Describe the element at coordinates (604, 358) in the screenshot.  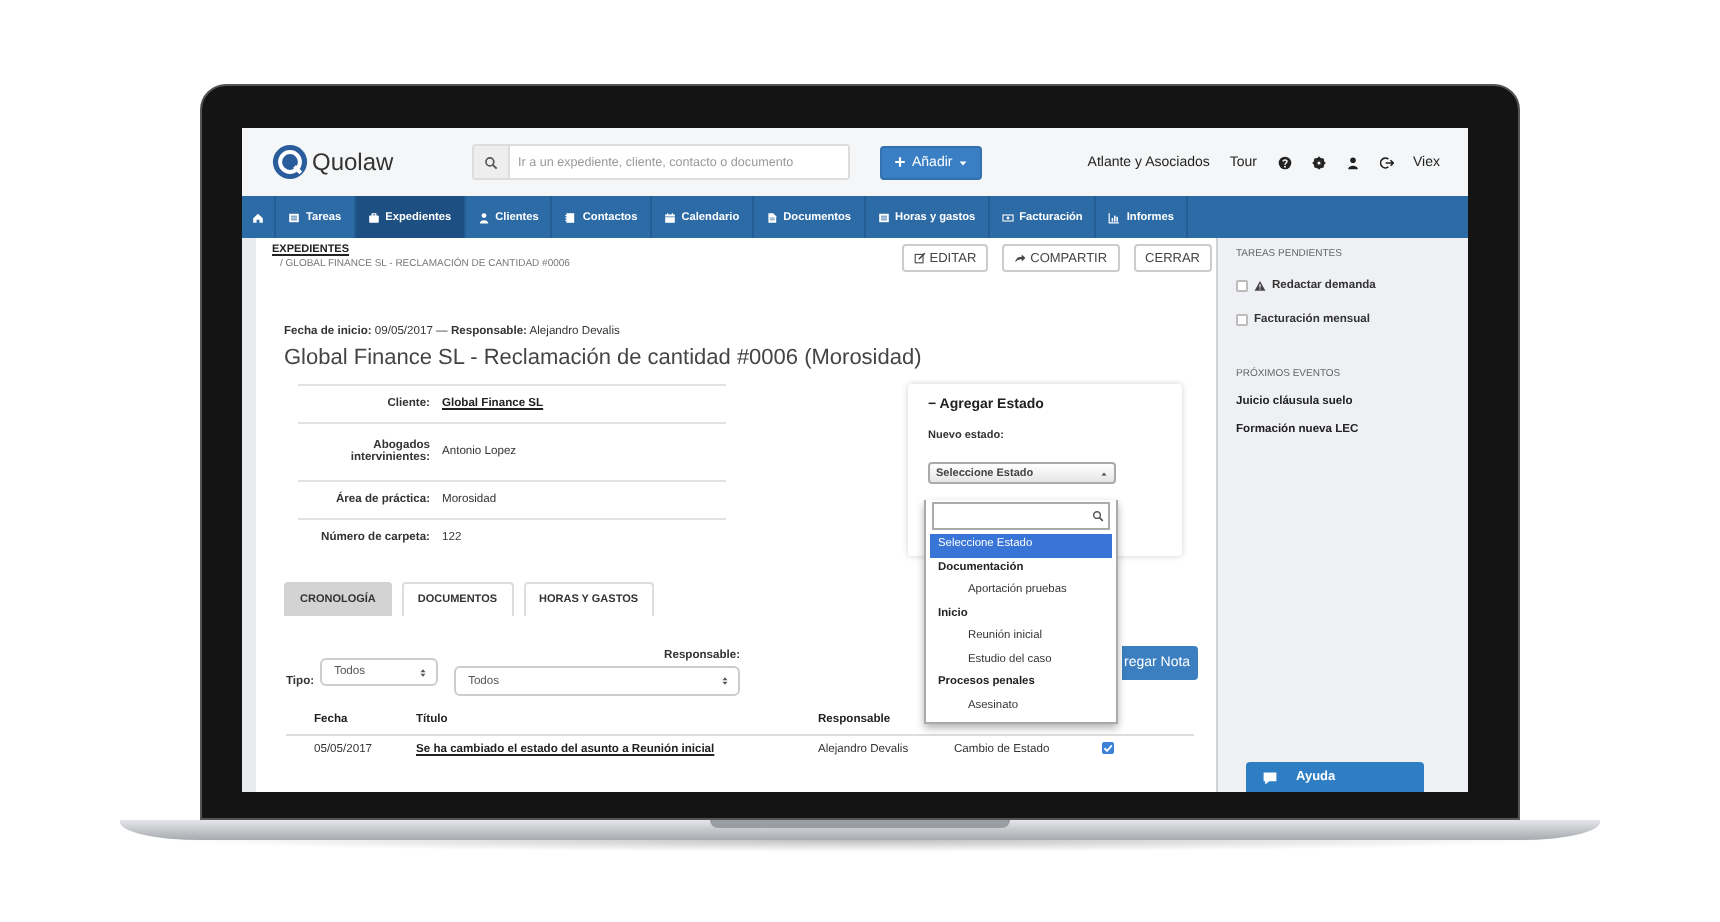
I see `case-title: Global Finance SL - Reclamación de cantidad #0006 (Morosidad)` at that location.